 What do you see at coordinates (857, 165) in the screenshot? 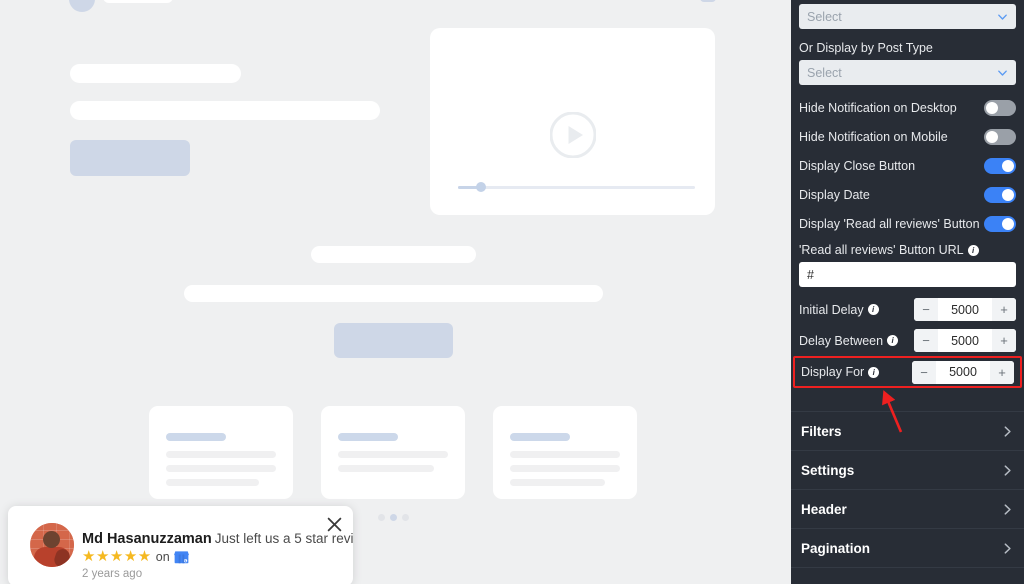
I see `toggle-label: Display Close Button` at bounding box center [857, 165].